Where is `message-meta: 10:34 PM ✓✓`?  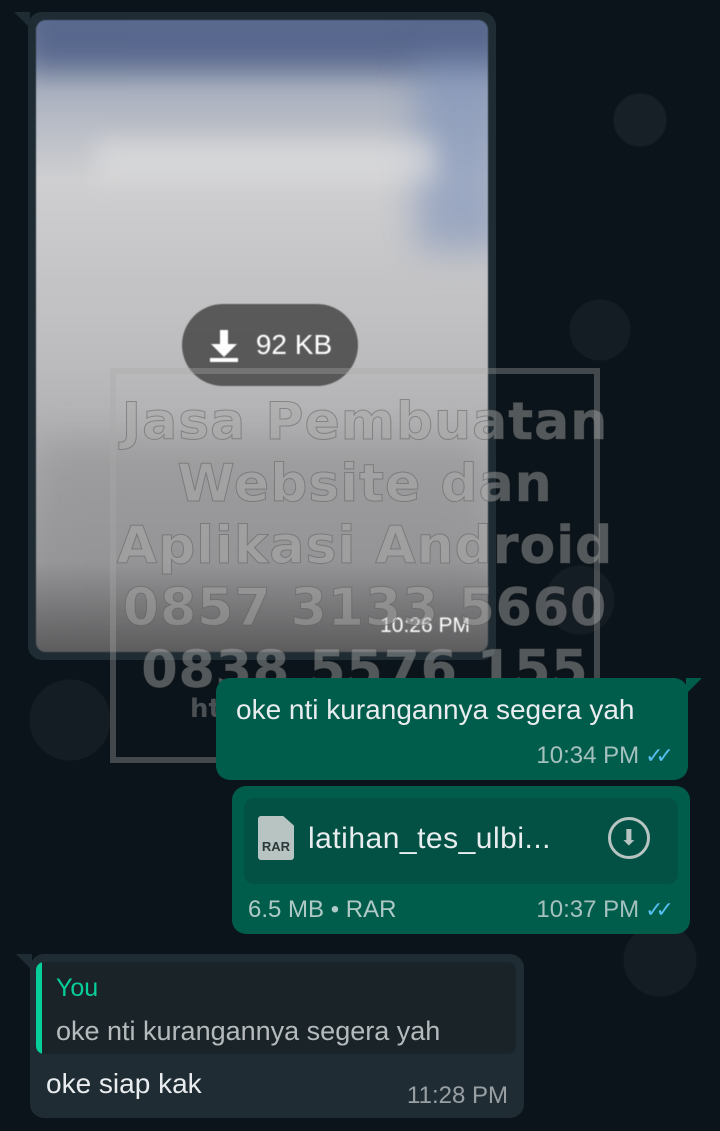
message-meta: 10:34 PM ✓✓ is located at coordinates (605, 756).